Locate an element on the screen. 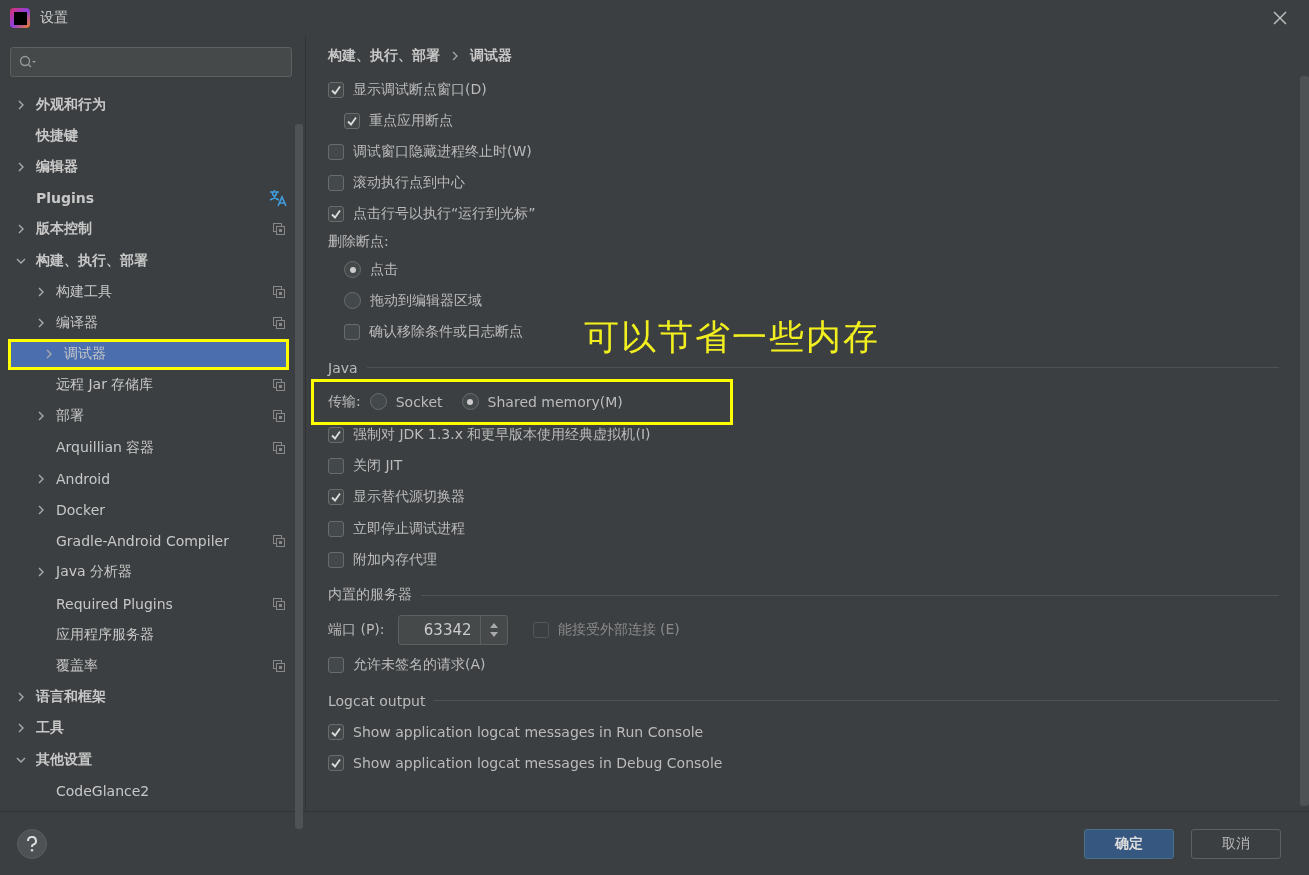 This screenshot has height=875, width=1309. sidebar-item: 外观和行为 is located at coordinates (147, 105).